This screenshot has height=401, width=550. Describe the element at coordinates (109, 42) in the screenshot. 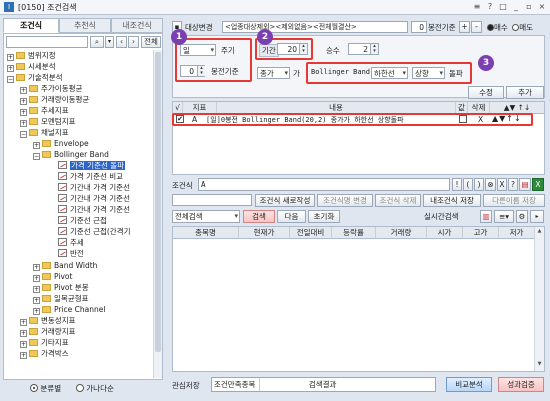

I see `dropdown-icon: ▾` at that location.